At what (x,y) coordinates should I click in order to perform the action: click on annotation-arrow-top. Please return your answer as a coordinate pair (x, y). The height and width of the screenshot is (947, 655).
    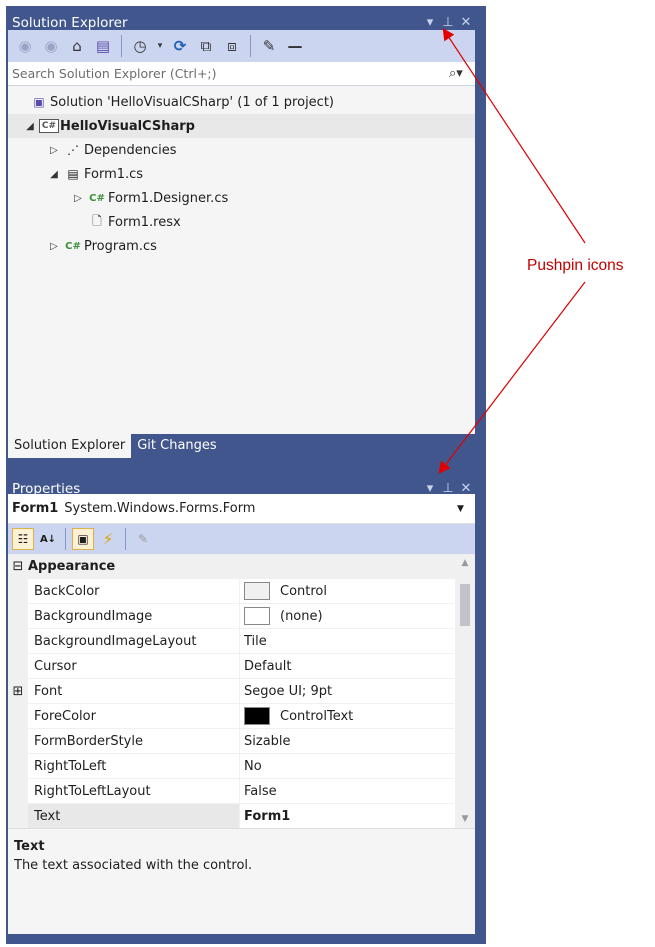
    Looking at the image, I should click on (514, 135).